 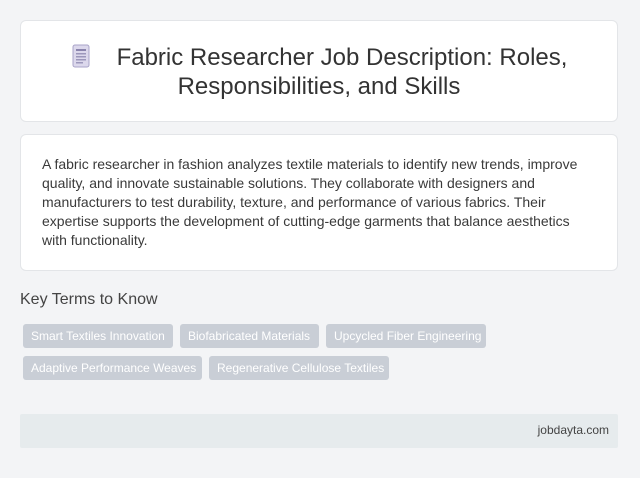 I want to click on tag-smart-textiles: Smart Textiles Innovation, so click(x=98, y=336).